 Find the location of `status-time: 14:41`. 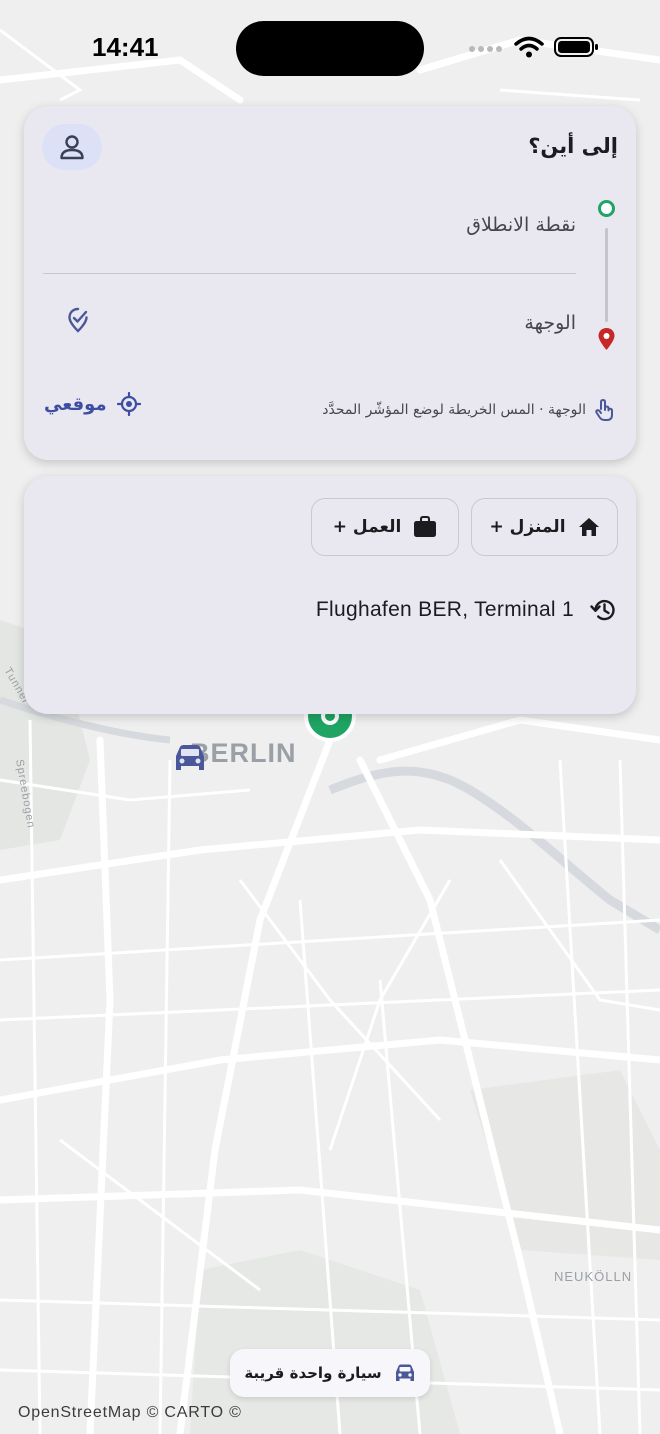

status-time: 14:41 is located at coordinates (125, 47).